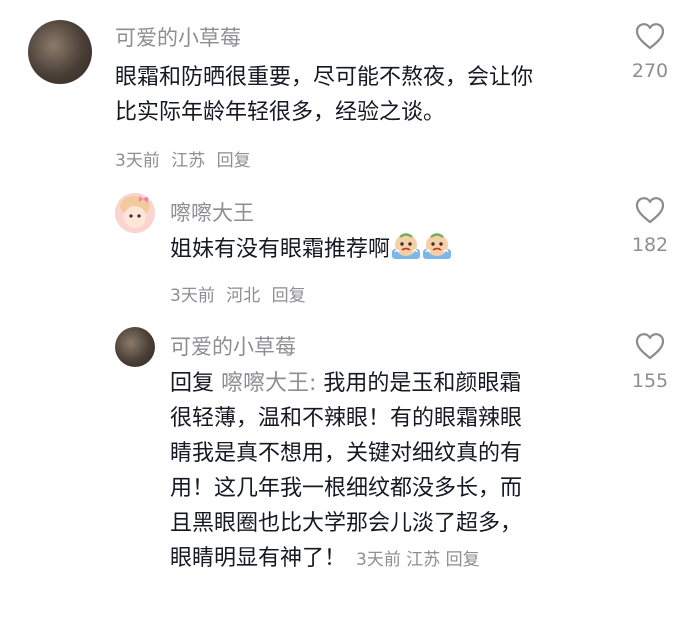 The height and width of the screenshot is (627, 690). I want to click on comment-text-line: 且黑眼圈也比大学那会儿淡了超多，, so click(346, 523).